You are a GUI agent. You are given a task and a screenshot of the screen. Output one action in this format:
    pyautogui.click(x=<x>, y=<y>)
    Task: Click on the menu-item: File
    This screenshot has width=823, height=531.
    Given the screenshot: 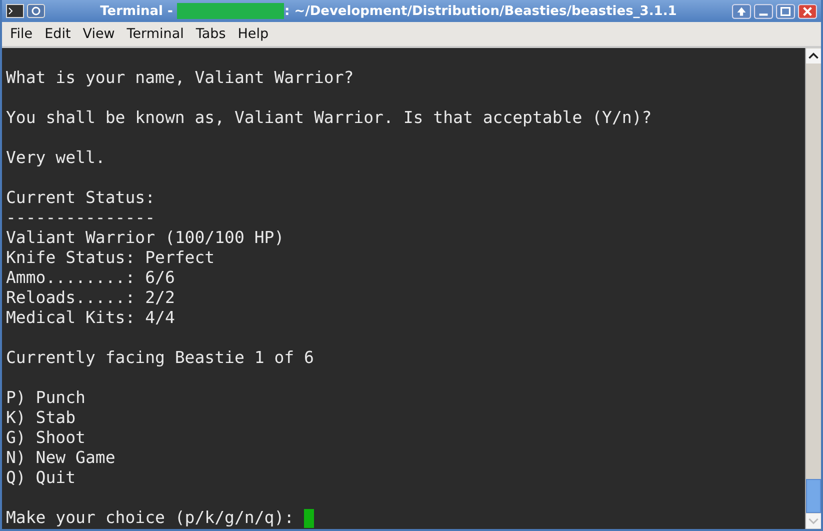 What is the action you would take?
    pyautogui.click(x=21, y=34)
    